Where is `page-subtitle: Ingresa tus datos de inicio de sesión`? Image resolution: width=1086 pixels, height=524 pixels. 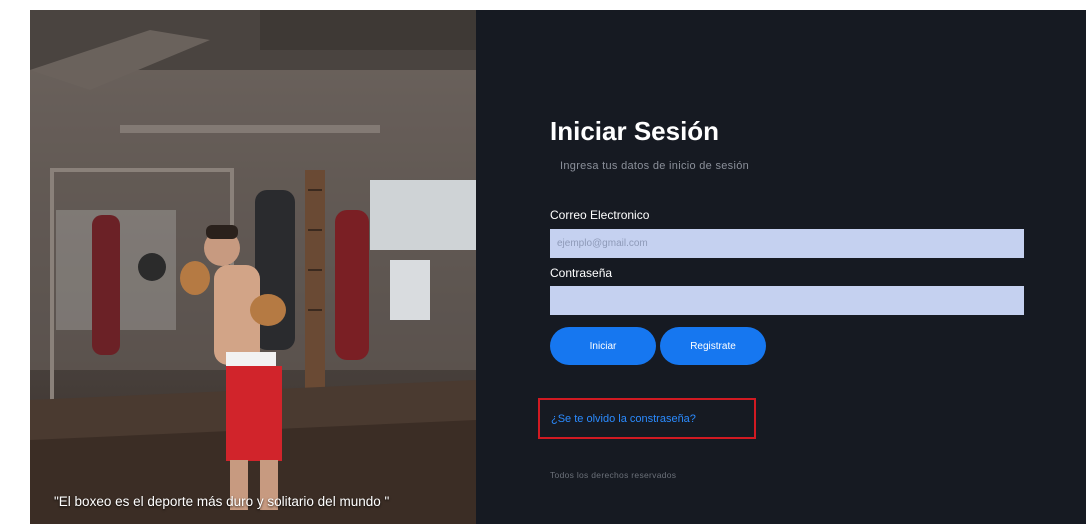 page-subtitle: Ingresa tus datos de inicio de sesión is located at coordinates (655, 166).